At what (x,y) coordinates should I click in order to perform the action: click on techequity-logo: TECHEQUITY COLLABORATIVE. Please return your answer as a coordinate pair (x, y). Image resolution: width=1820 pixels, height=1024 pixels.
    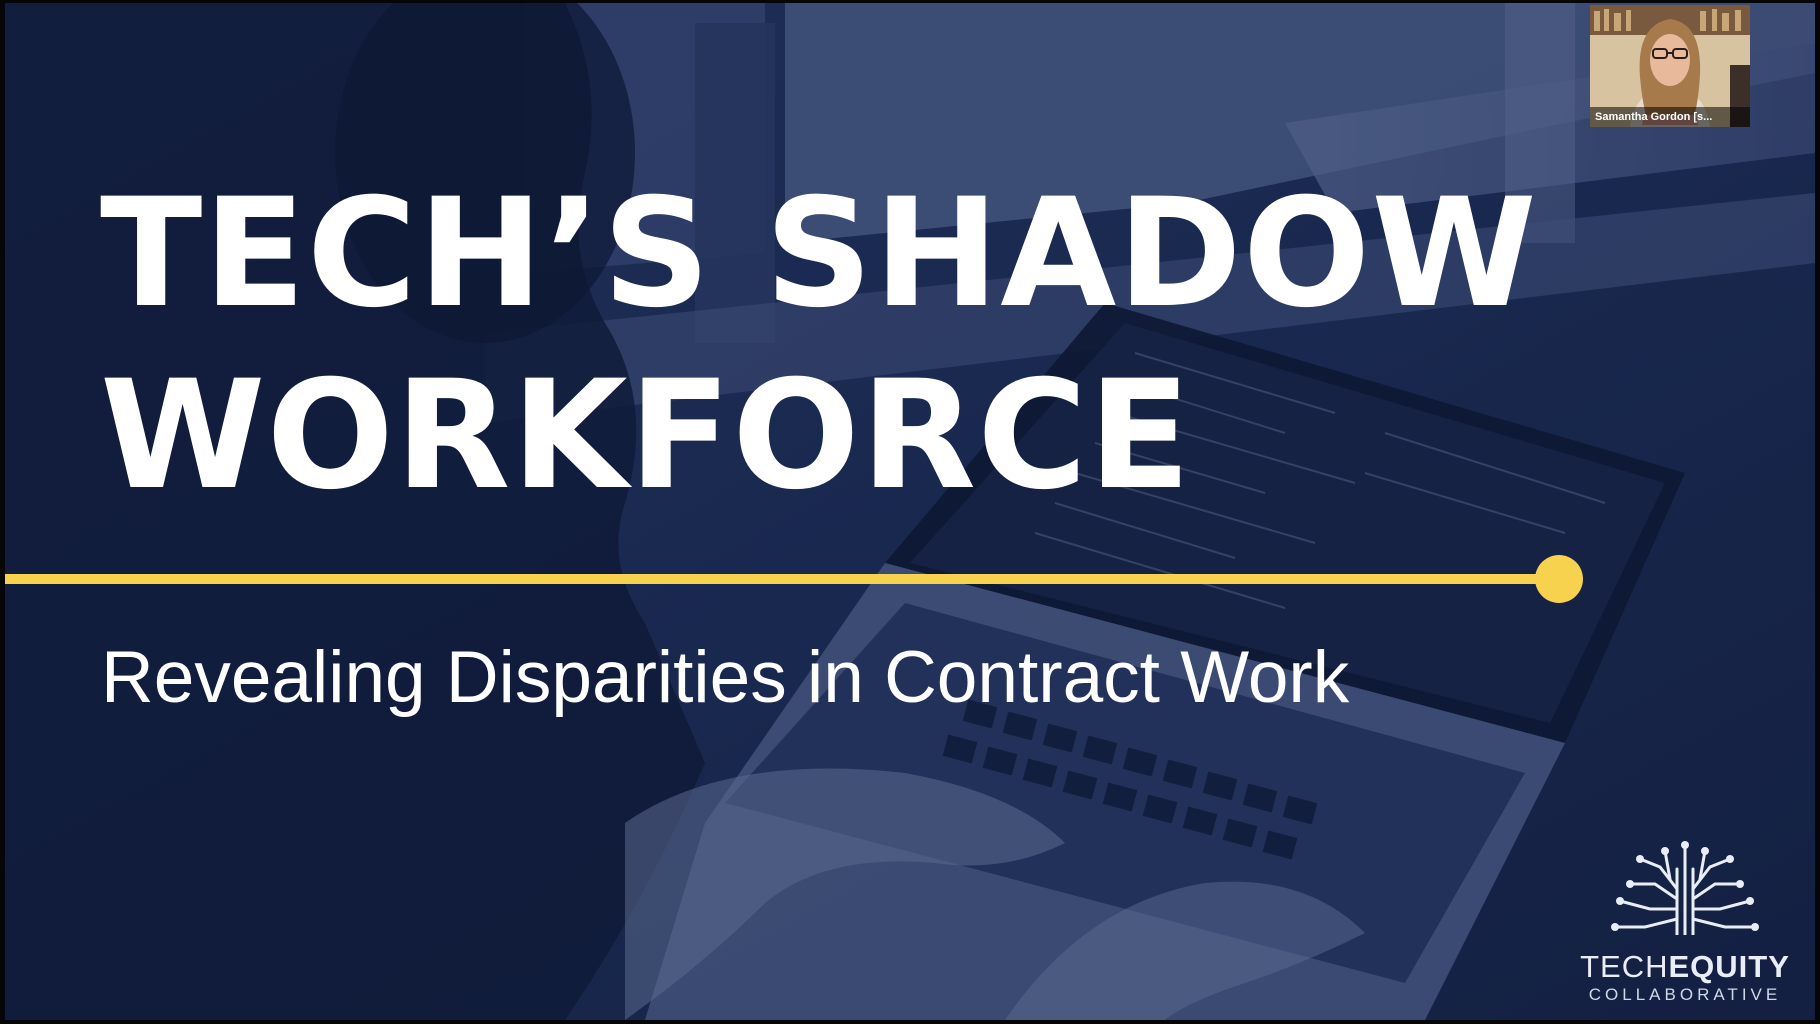
    Looking at the image, I should click on (1685, 923).